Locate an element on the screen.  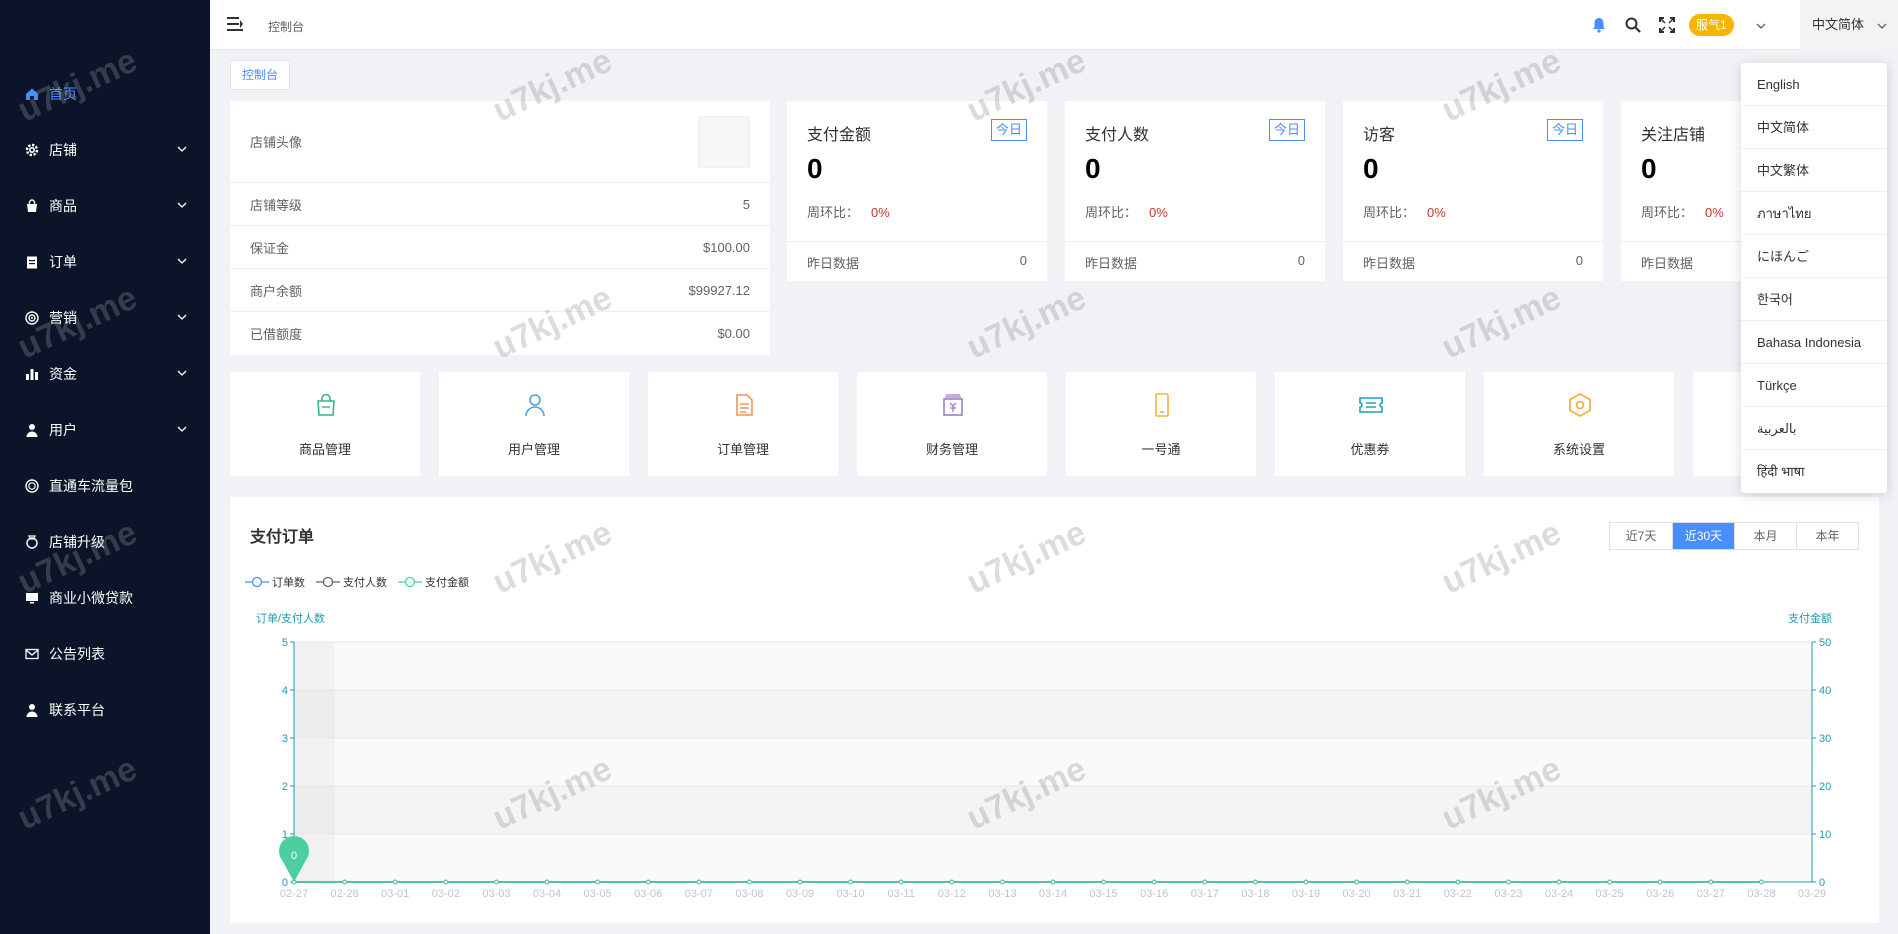
language-option-traditional-chinese: 中文繁体 is located at coordinates (1814, 170).